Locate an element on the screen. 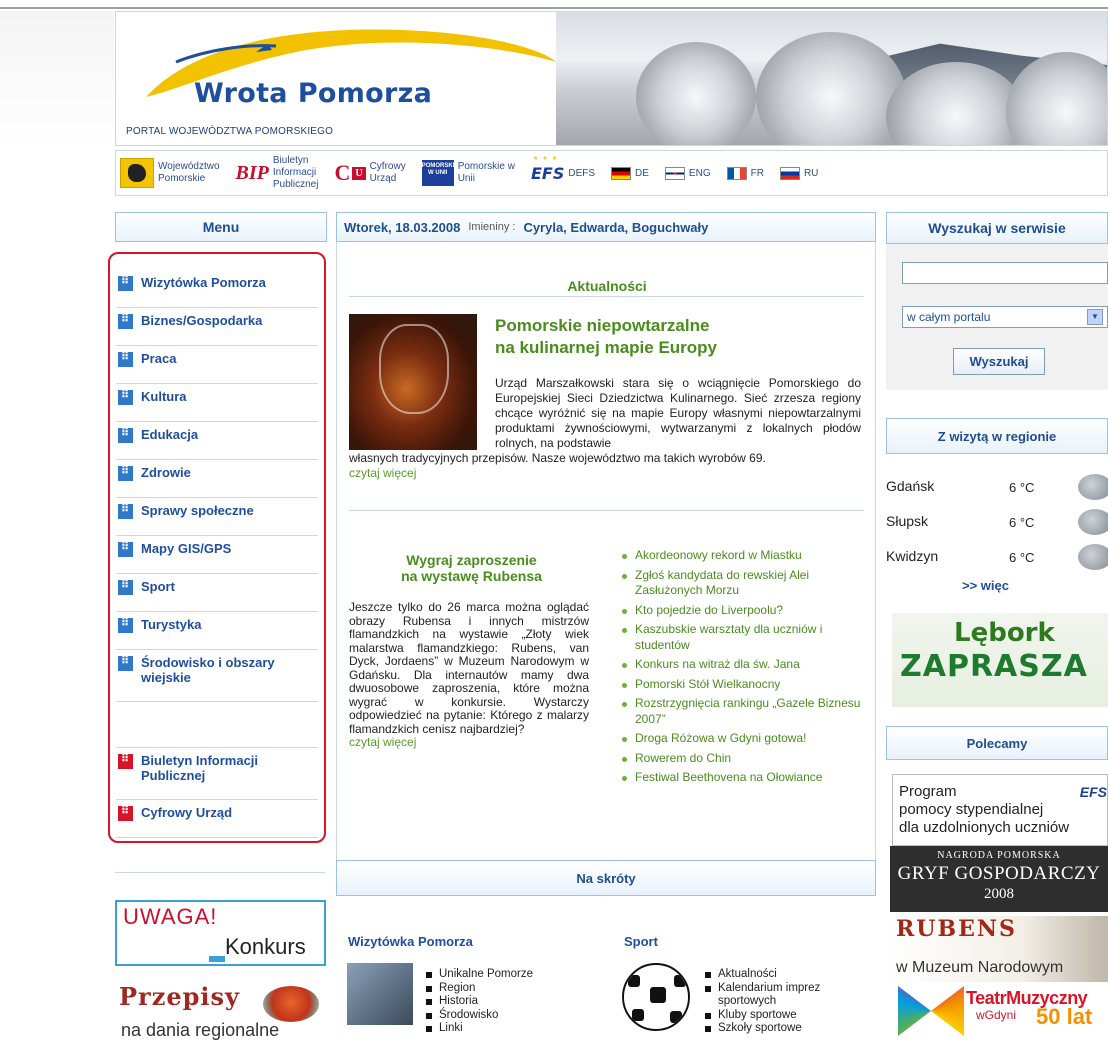 This screenshot has height=1061, width=1108. lebork-banner: Lębork ZAPRASZA is located at coordinates (1000, 660).